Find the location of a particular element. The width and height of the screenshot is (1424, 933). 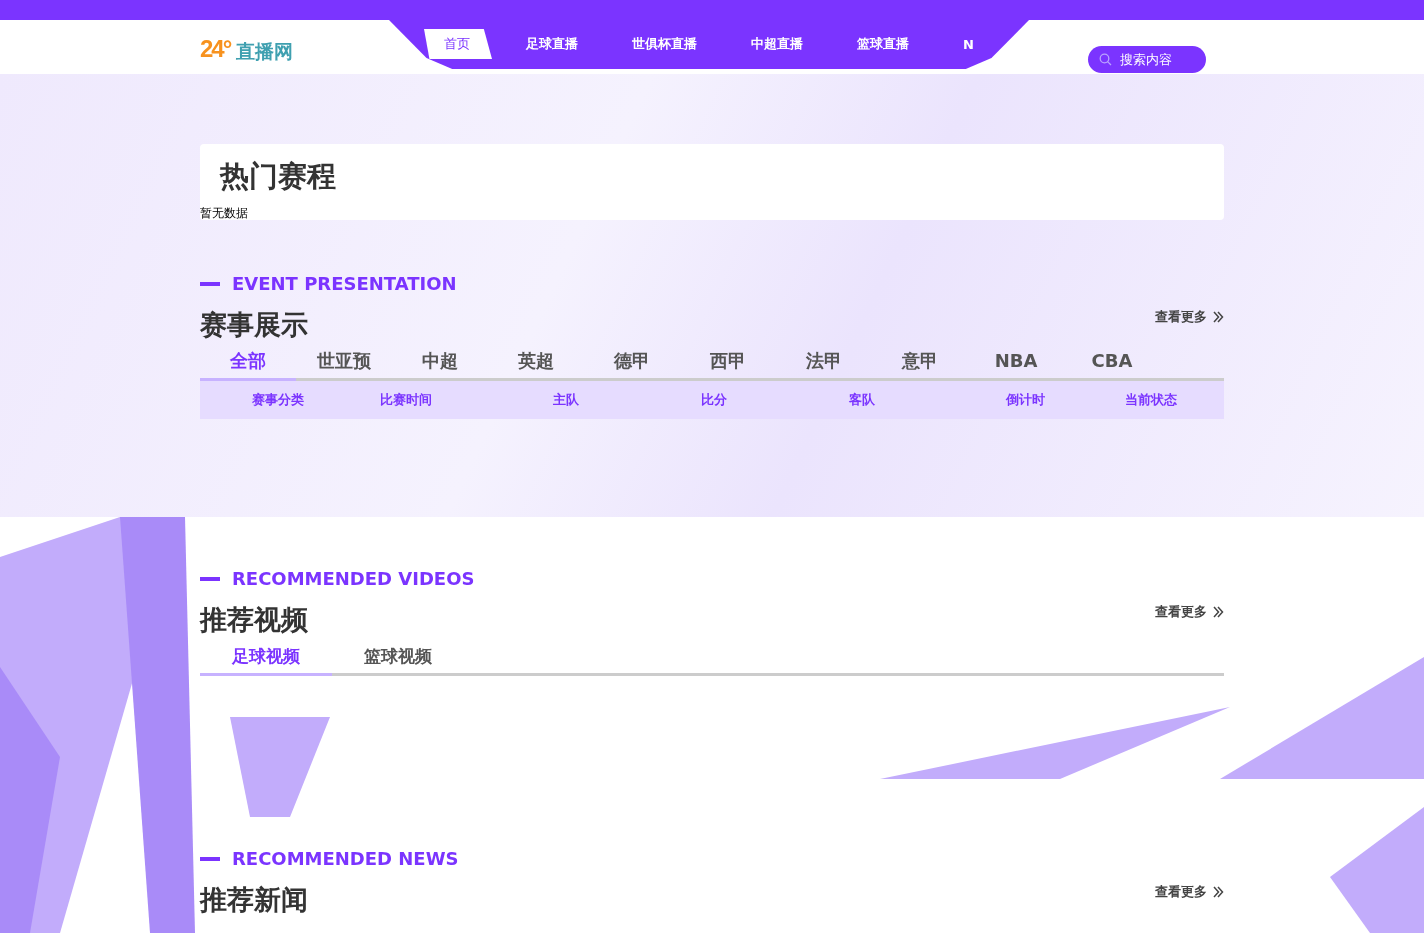

logo-mark: 24° is located at coordinates (215, 49).